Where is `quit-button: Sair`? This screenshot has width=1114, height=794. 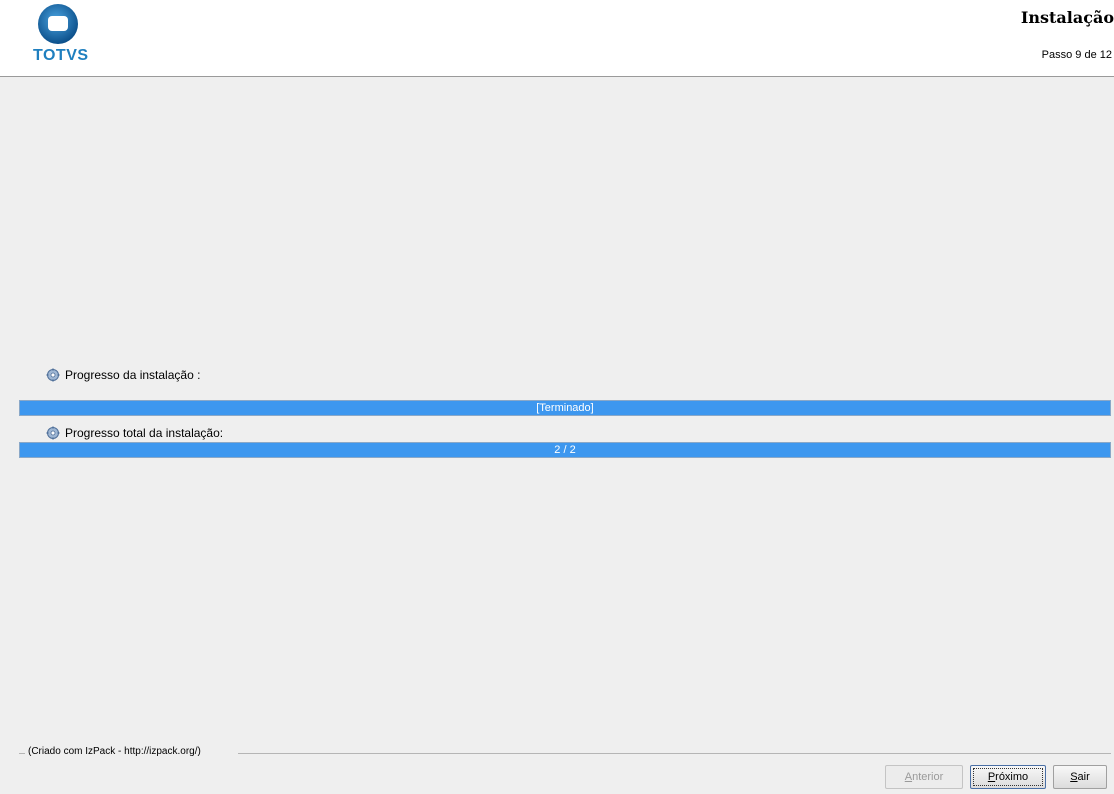 quit-button: Sair is located at coordinates (1080, 777).